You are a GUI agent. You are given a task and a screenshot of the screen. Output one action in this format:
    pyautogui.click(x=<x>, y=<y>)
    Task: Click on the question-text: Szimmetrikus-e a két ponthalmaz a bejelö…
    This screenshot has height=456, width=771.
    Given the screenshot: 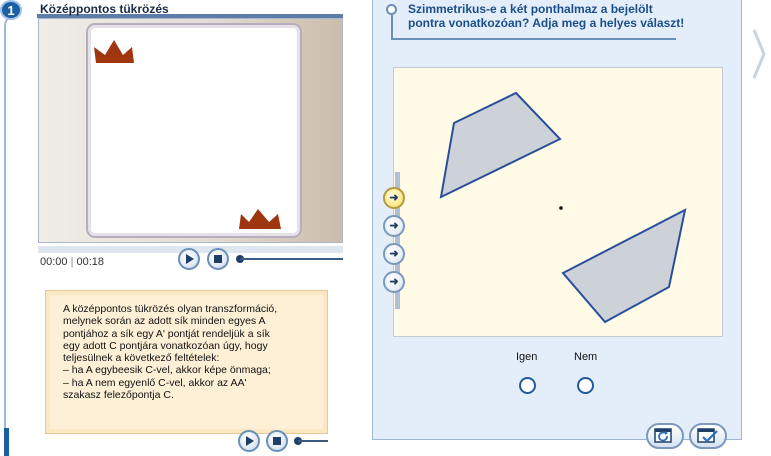 What is the action you would take?
    pyautogui.click(x=558, y=16)
    